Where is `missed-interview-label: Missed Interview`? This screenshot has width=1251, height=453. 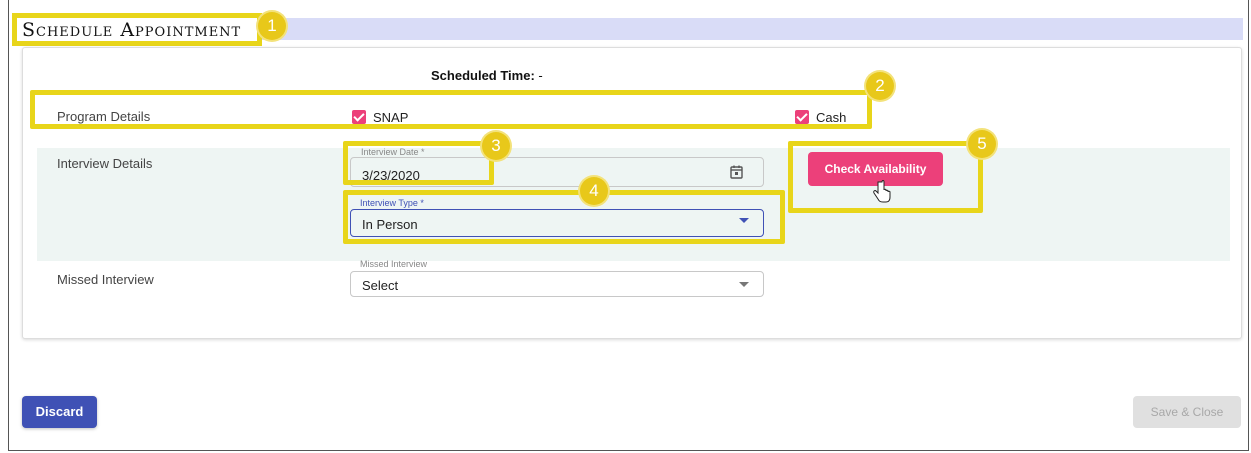 missed-interview-label: Missed Interview is located at coordinates (105, 279).